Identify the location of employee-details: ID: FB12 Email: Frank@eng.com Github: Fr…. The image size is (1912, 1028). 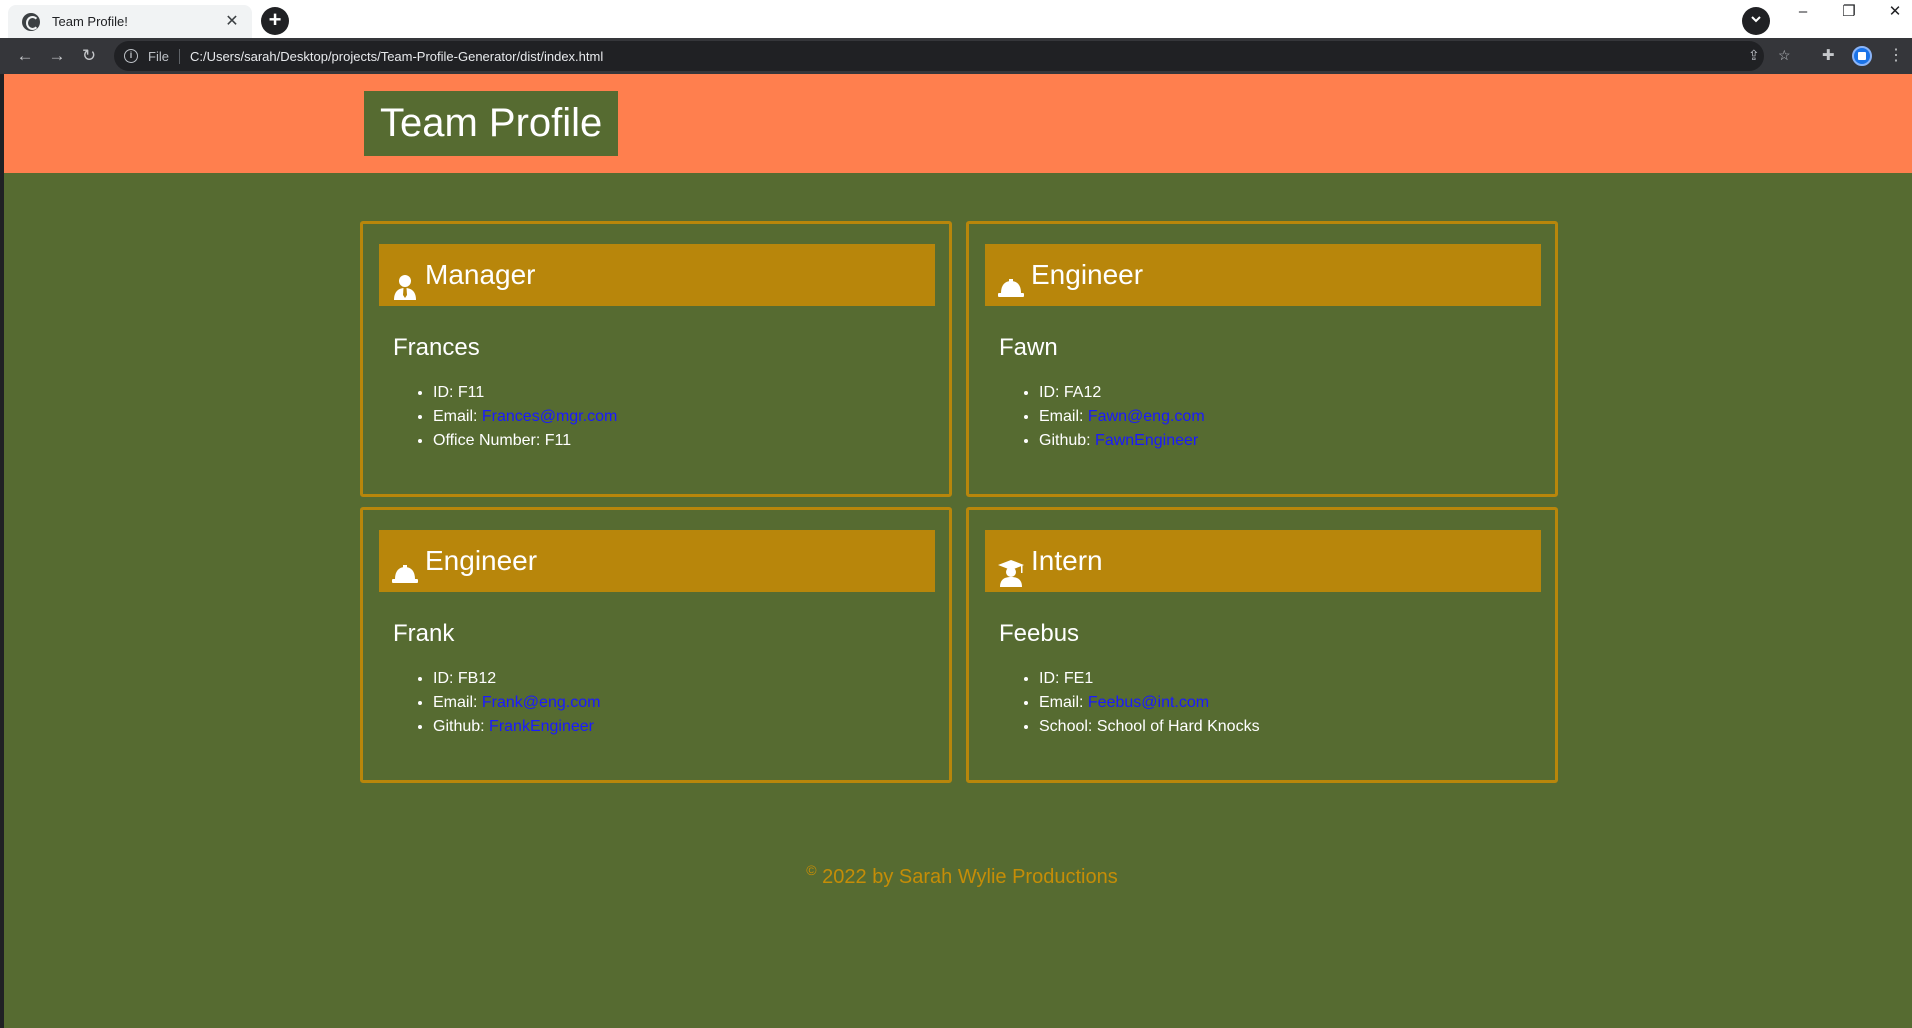
(516, 703).